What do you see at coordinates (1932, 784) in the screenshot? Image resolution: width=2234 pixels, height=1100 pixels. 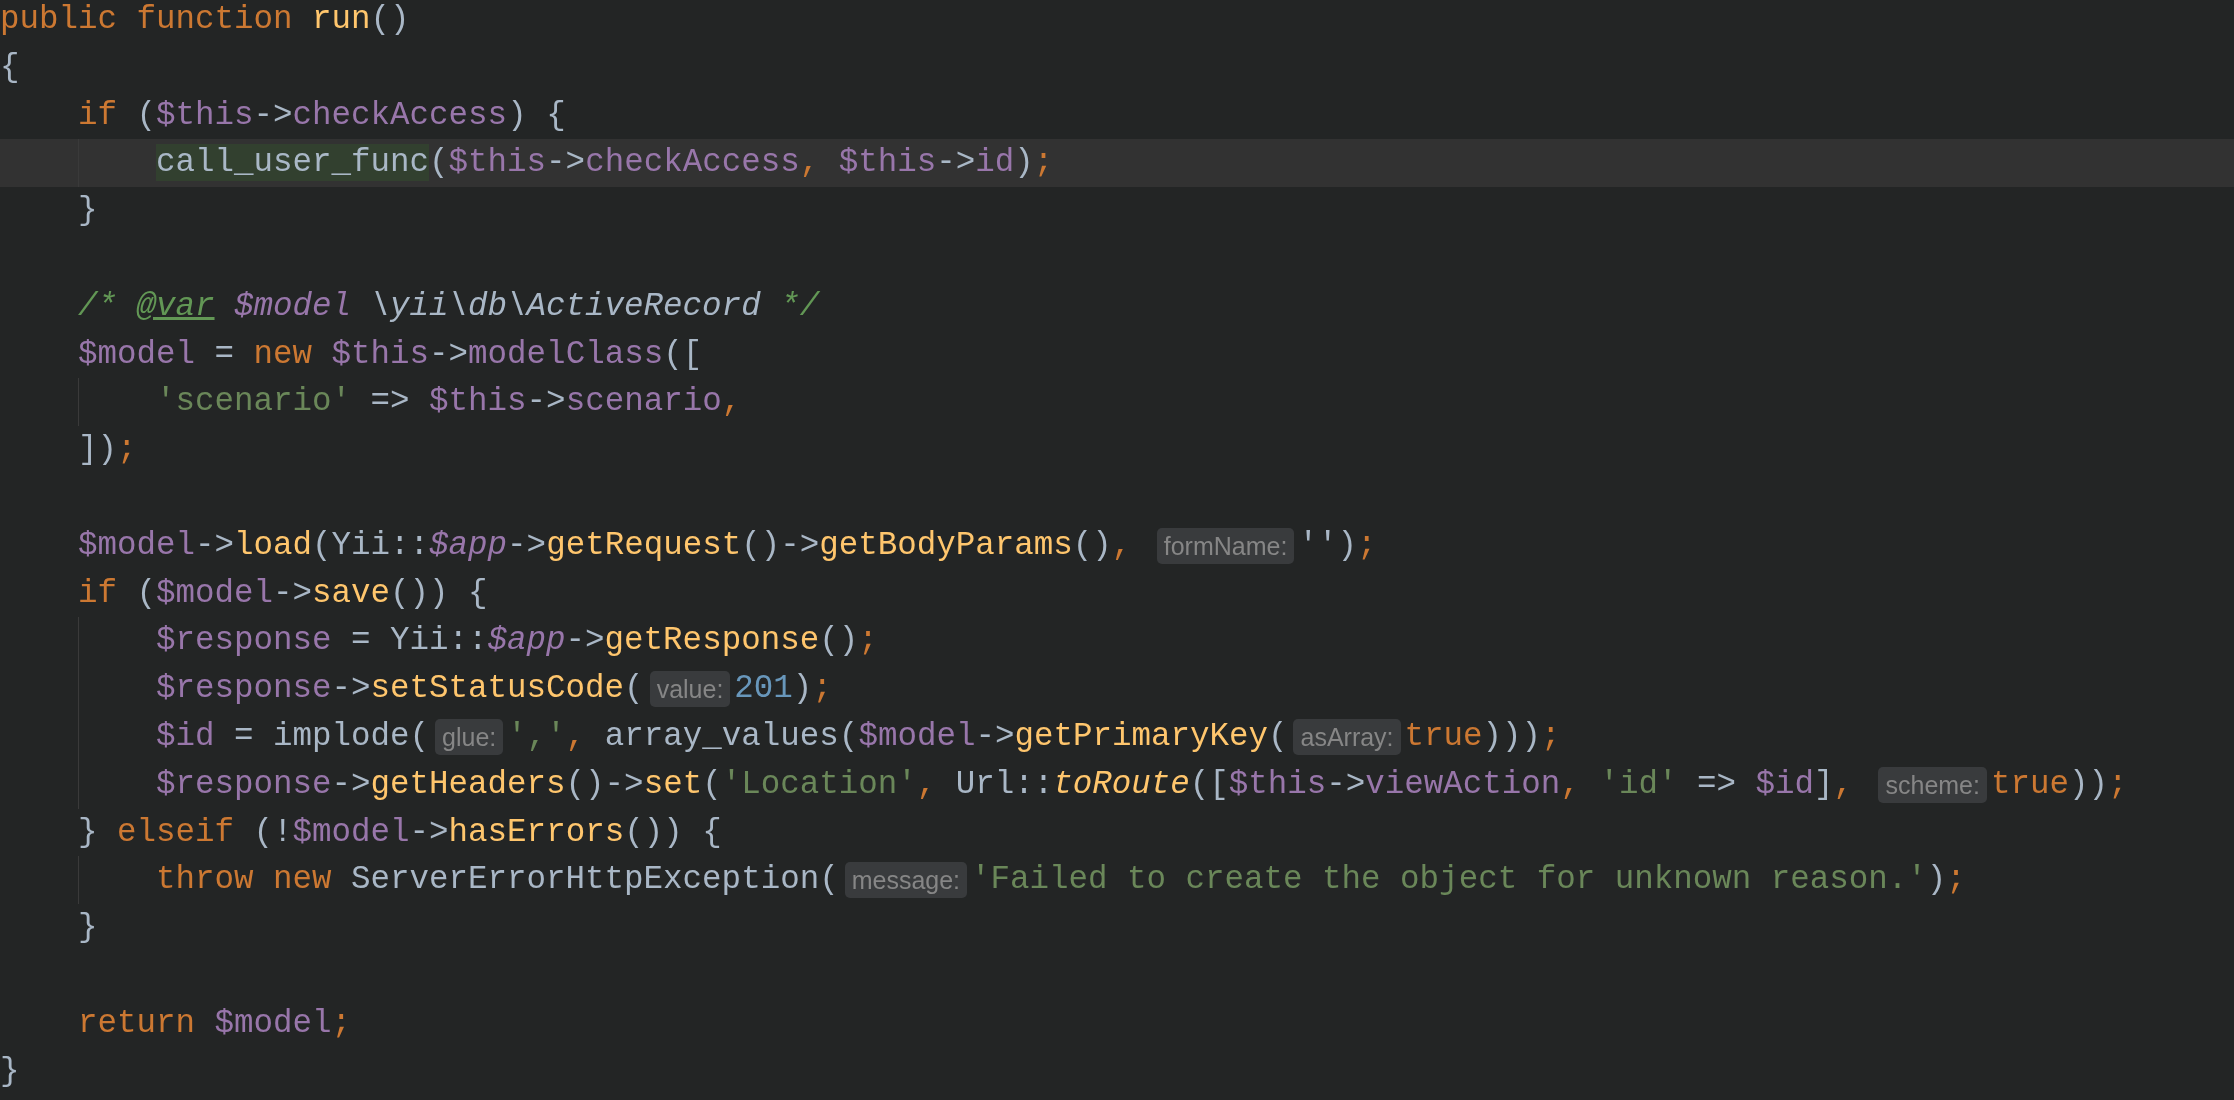 I see `parameter-hint: scheme:` at bounding box center [1932, 784].